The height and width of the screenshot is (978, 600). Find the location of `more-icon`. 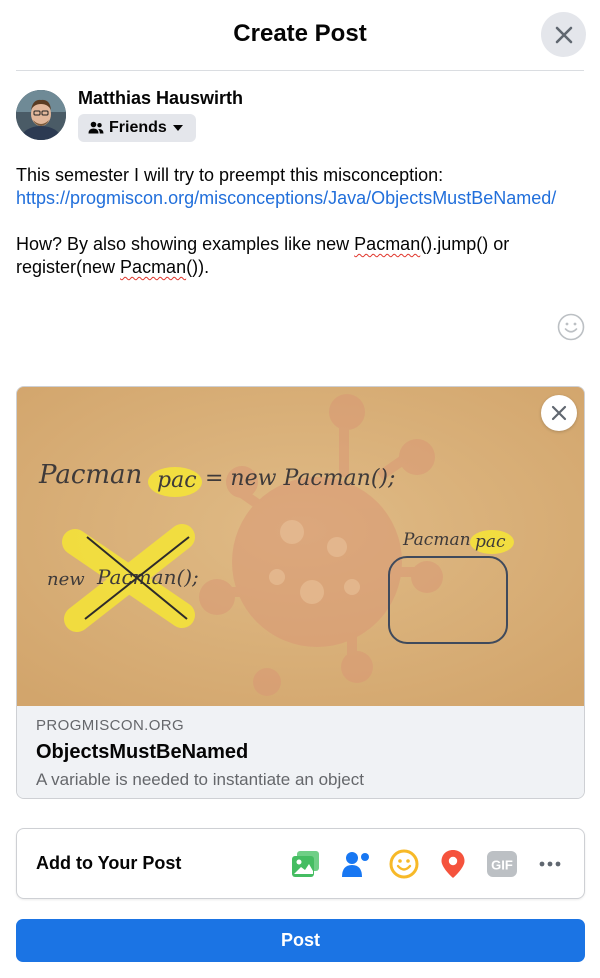

more-icon is located at coordinates (550, 864).